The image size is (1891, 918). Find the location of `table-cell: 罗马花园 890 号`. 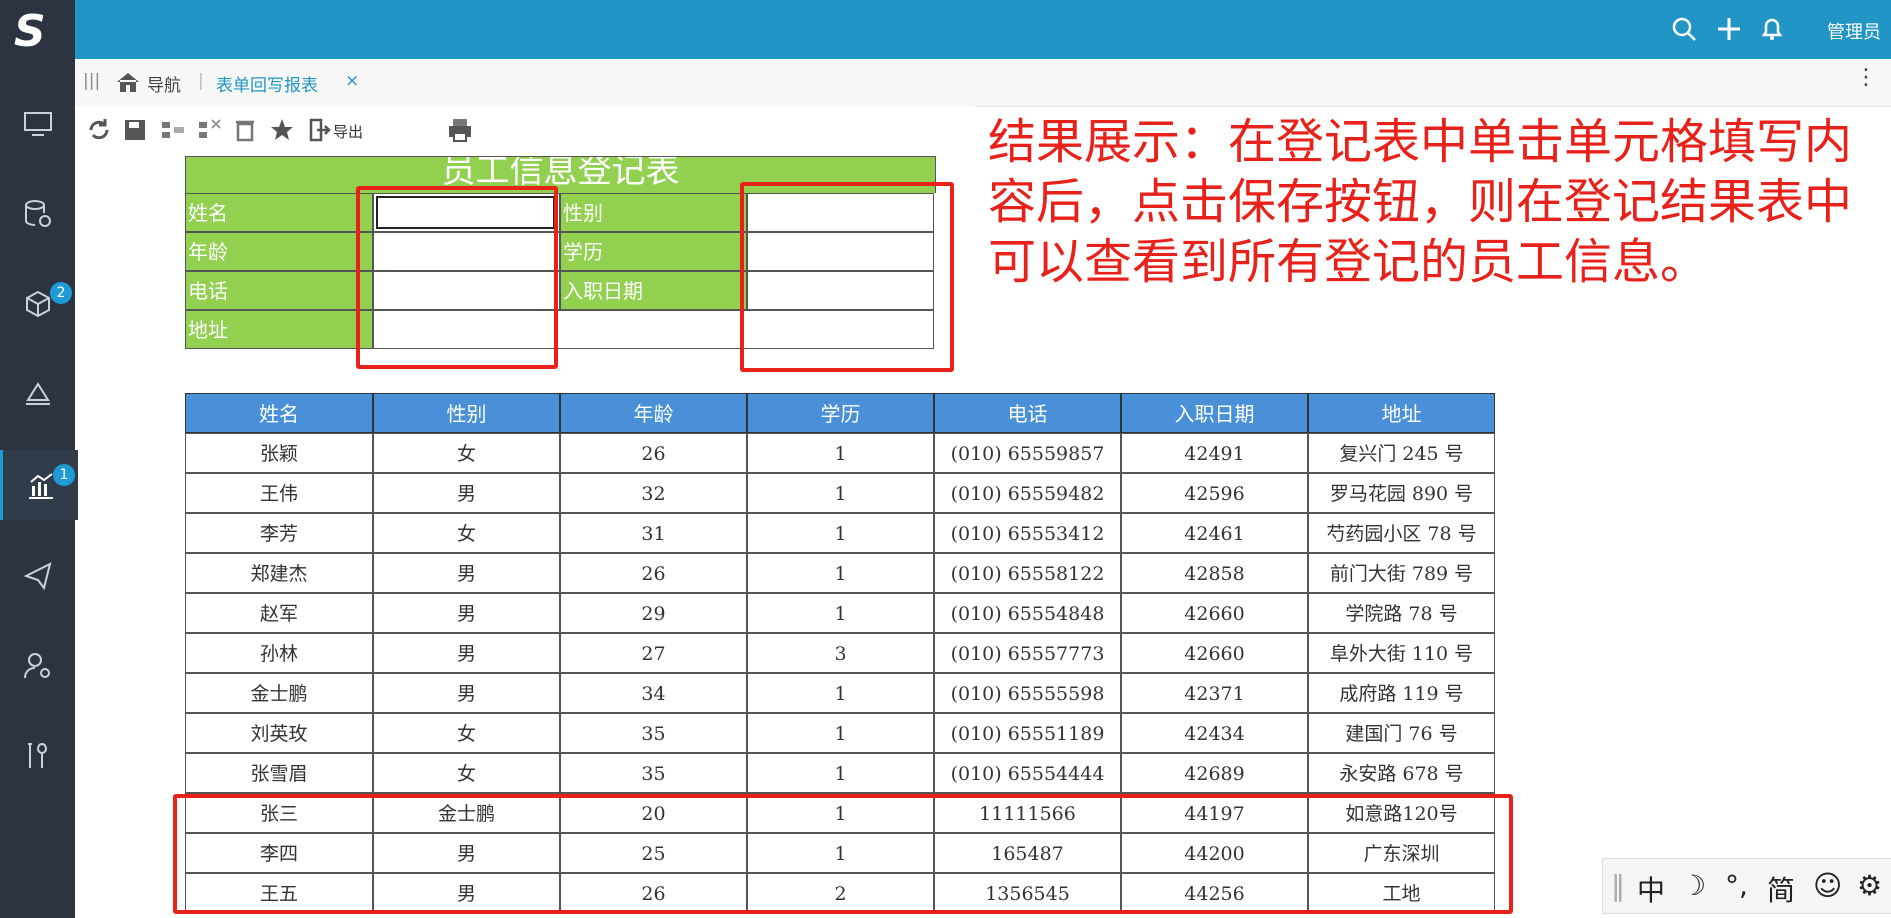

table-cell: 罗马花园 890 号 is located at coordinates (1401, 493).